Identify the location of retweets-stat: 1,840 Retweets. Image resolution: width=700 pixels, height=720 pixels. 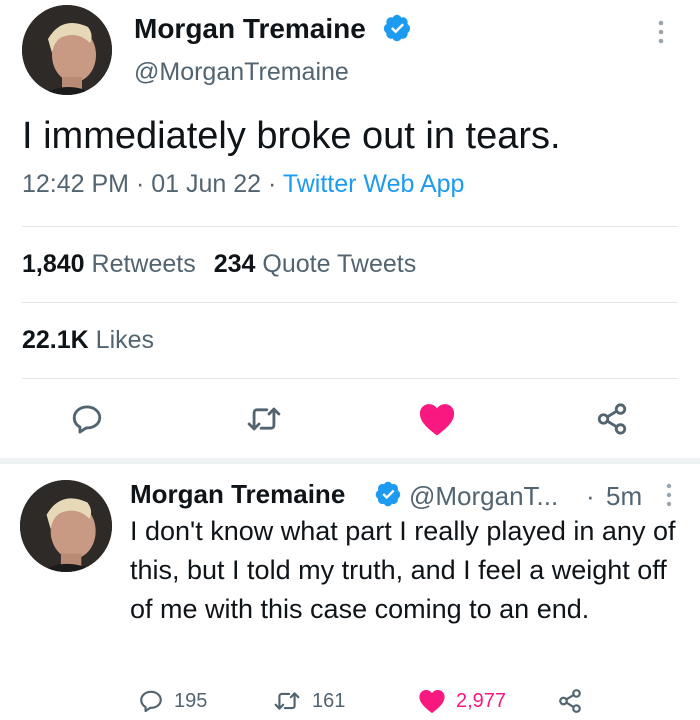
(109, 264).